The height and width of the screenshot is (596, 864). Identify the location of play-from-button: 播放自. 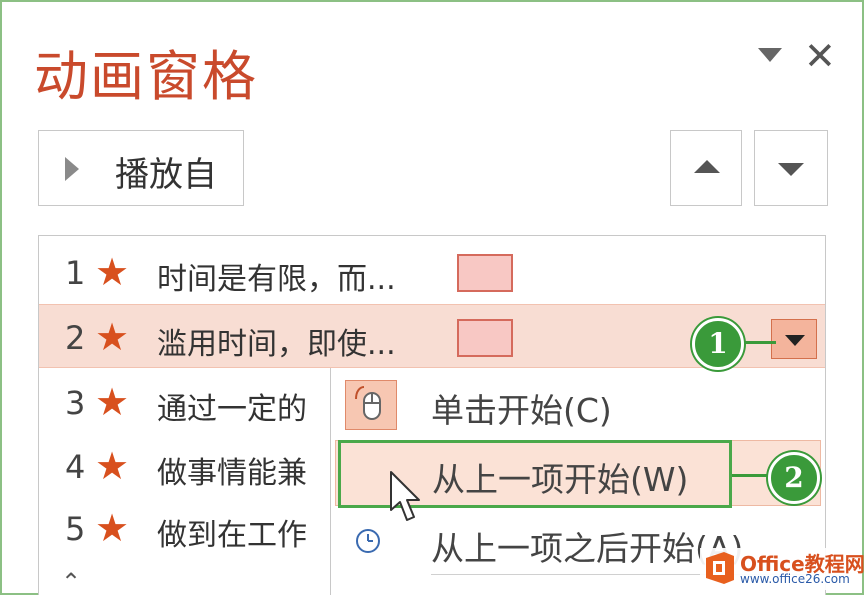
(141, 168).